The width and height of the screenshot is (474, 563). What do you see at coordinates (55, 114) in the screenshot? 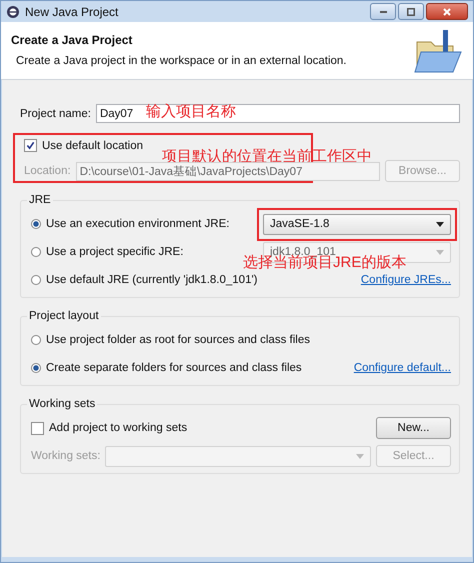
I see `project-name-label: Project name:` at bounding box center [55, 114].